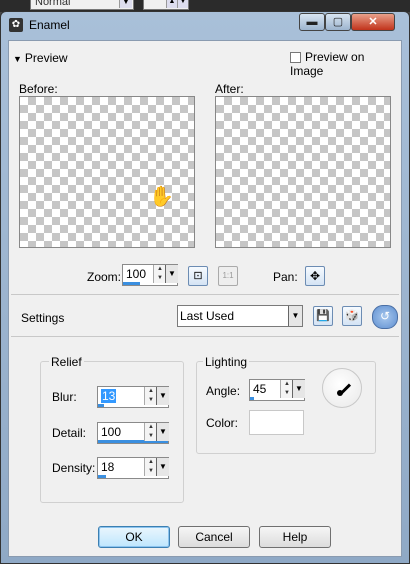  What do you see at coordinates (17, 59) in the screenshot?
I see `triangle-down-icon: ▼` at bounding box center [17, 59].